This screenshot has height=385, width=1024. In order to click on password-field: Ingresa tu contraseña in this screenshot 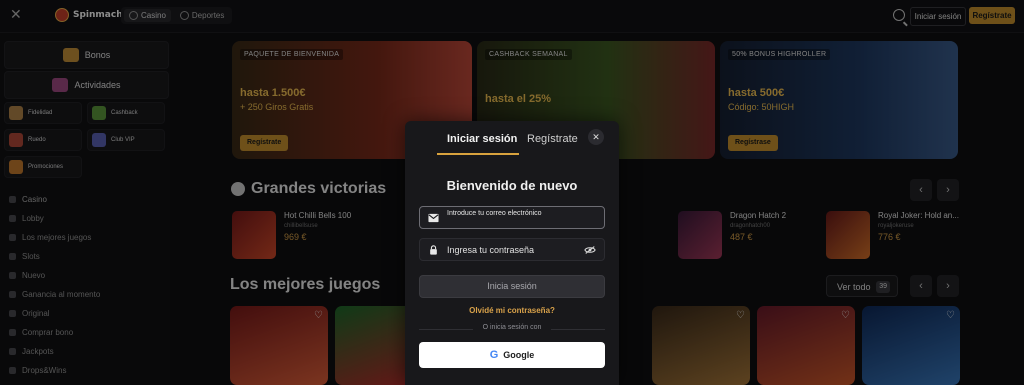, I will do `click(512, 249)`.